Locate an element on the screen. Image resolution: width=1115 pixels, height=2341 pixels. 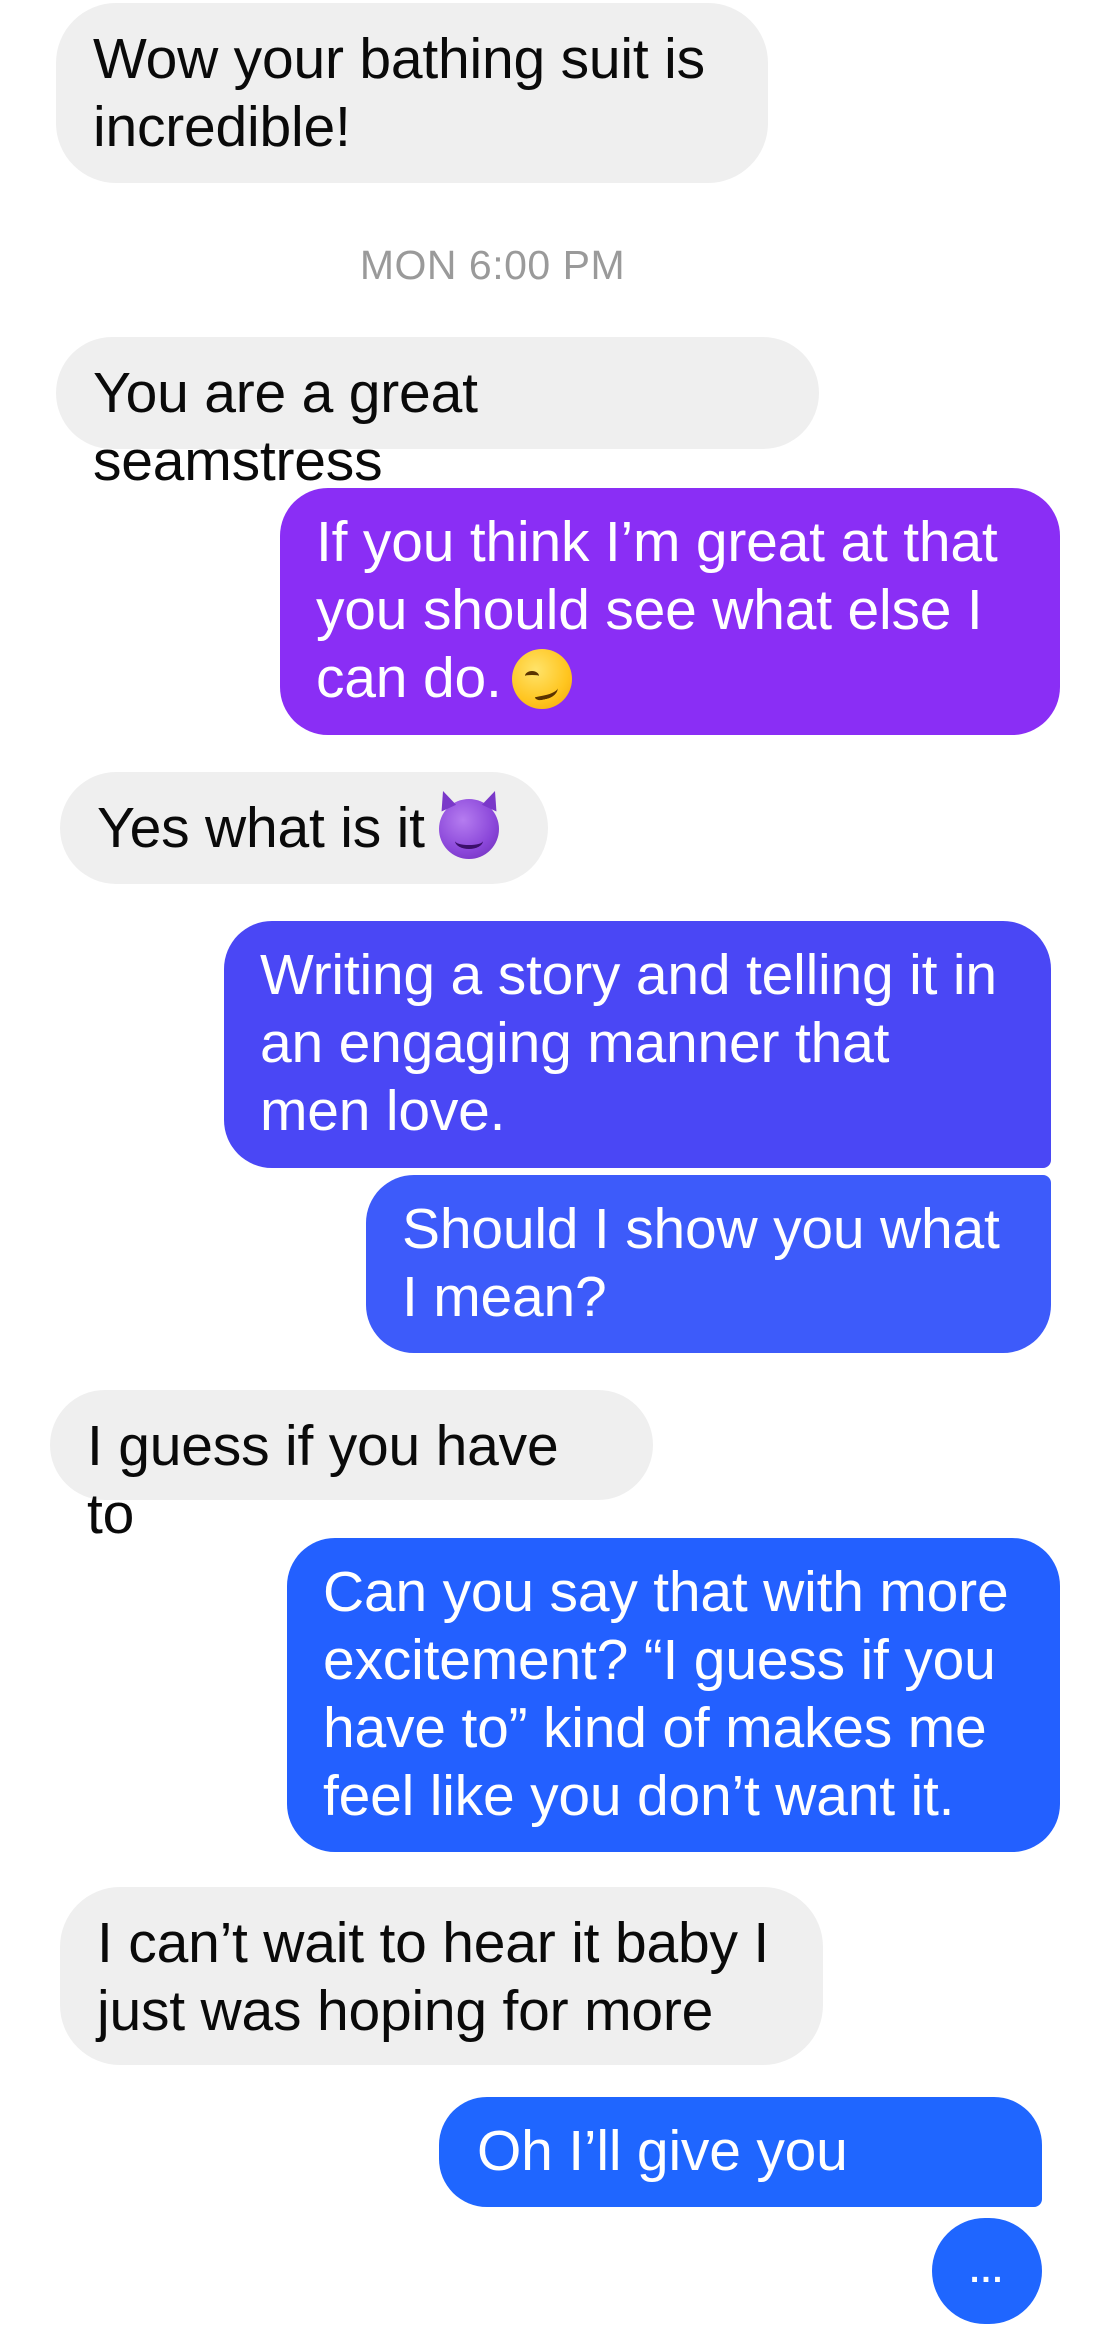
incoming-message-bubble: Yes what is it is located at coordinates (304, 828).